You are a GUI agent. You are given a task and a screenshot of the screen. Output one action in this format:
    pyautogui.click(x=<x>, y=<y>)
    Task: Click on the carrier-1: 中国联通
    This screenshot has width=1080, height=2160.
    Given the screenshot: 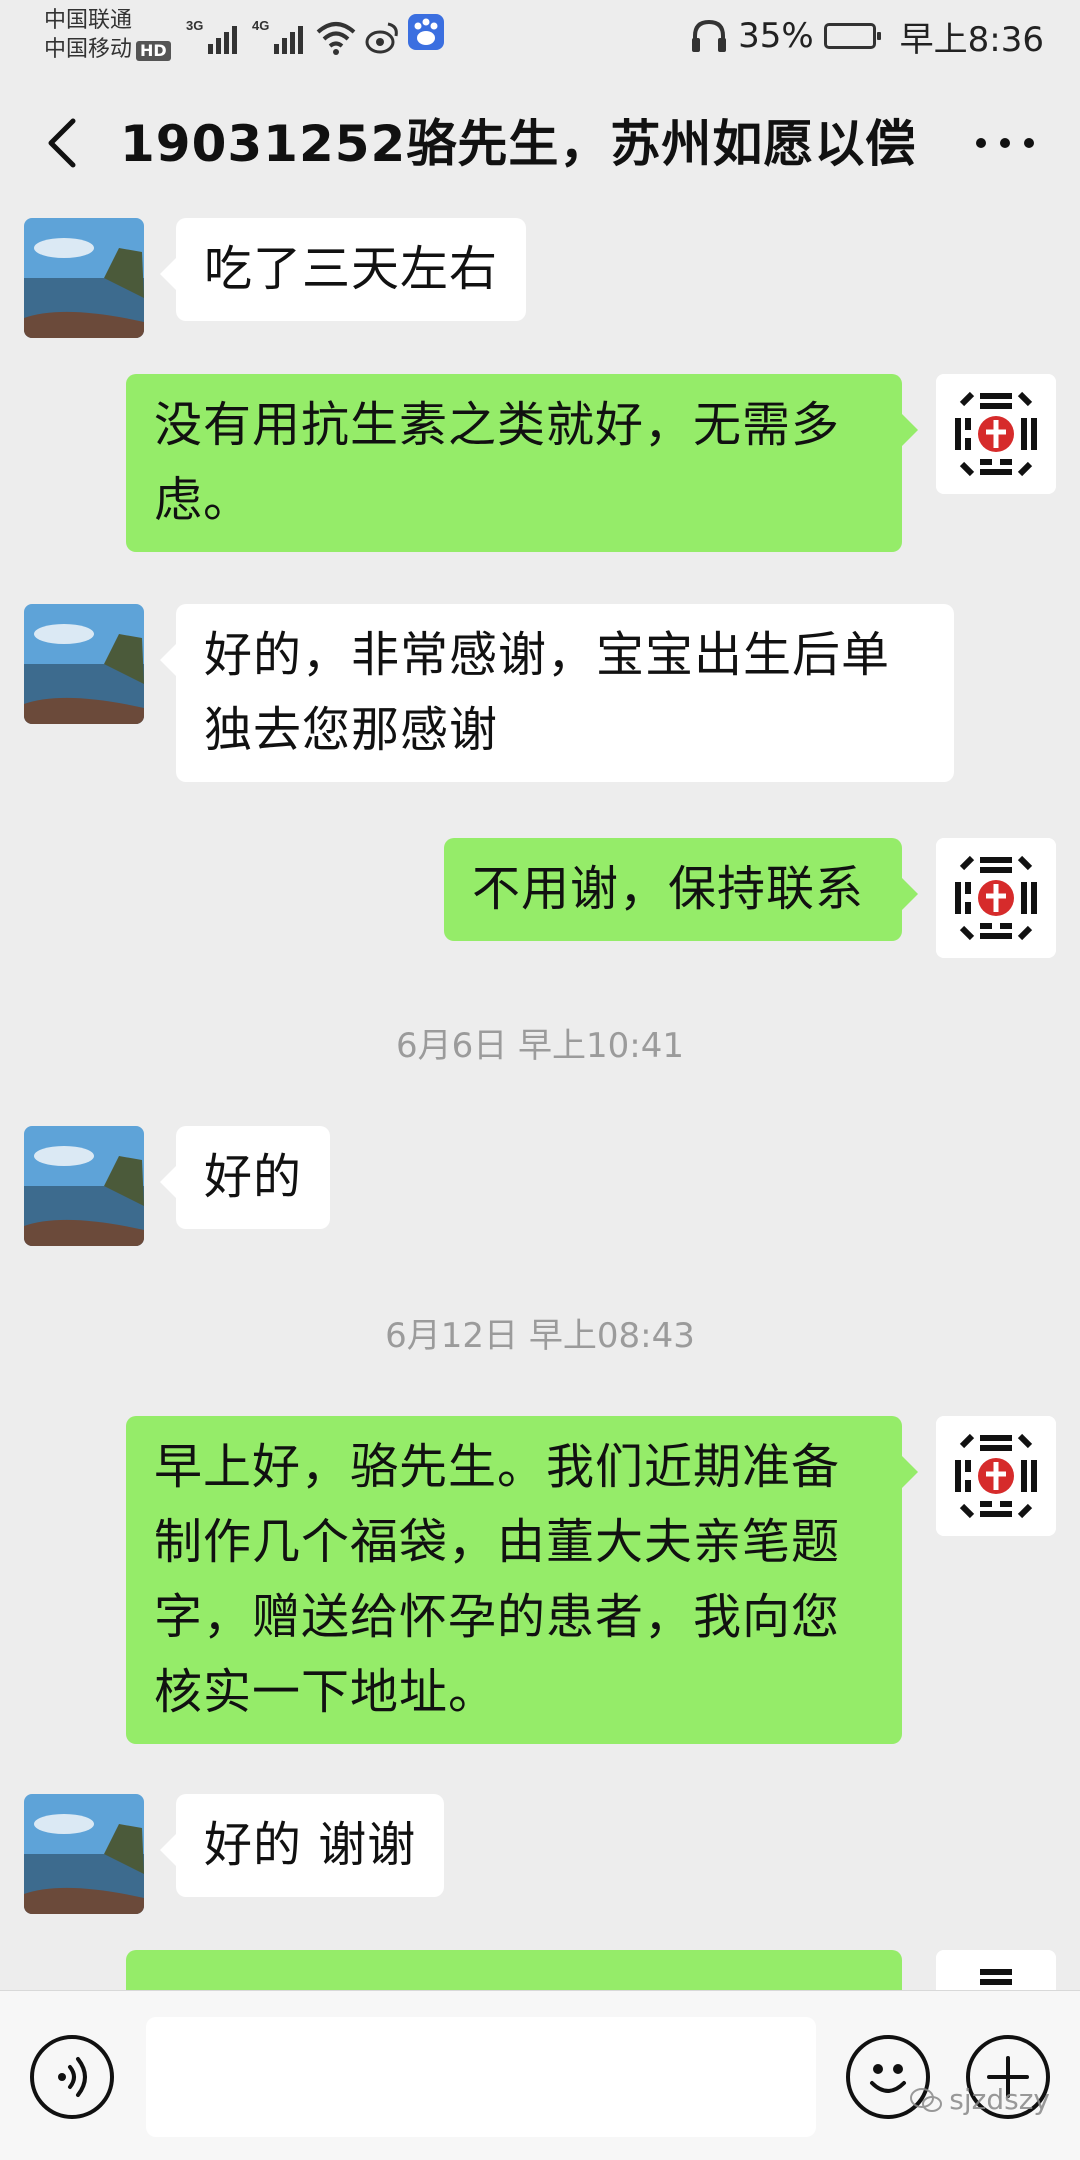 What is the action you would take?
    pyautogui.click(x=88, y=20)
    